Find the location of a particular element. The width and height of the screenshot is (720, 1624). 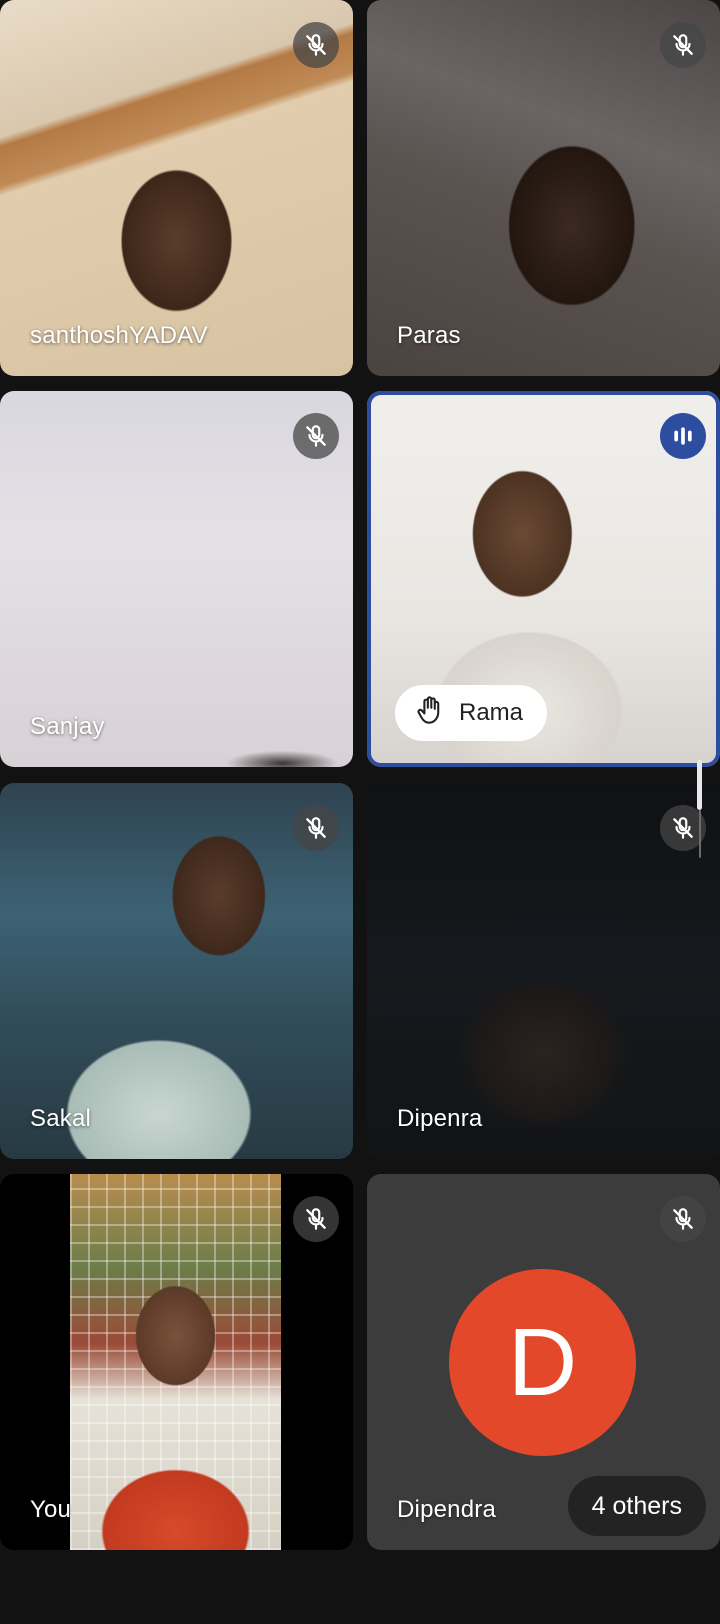

participant-name: You is located at coordinates (51, 1509).